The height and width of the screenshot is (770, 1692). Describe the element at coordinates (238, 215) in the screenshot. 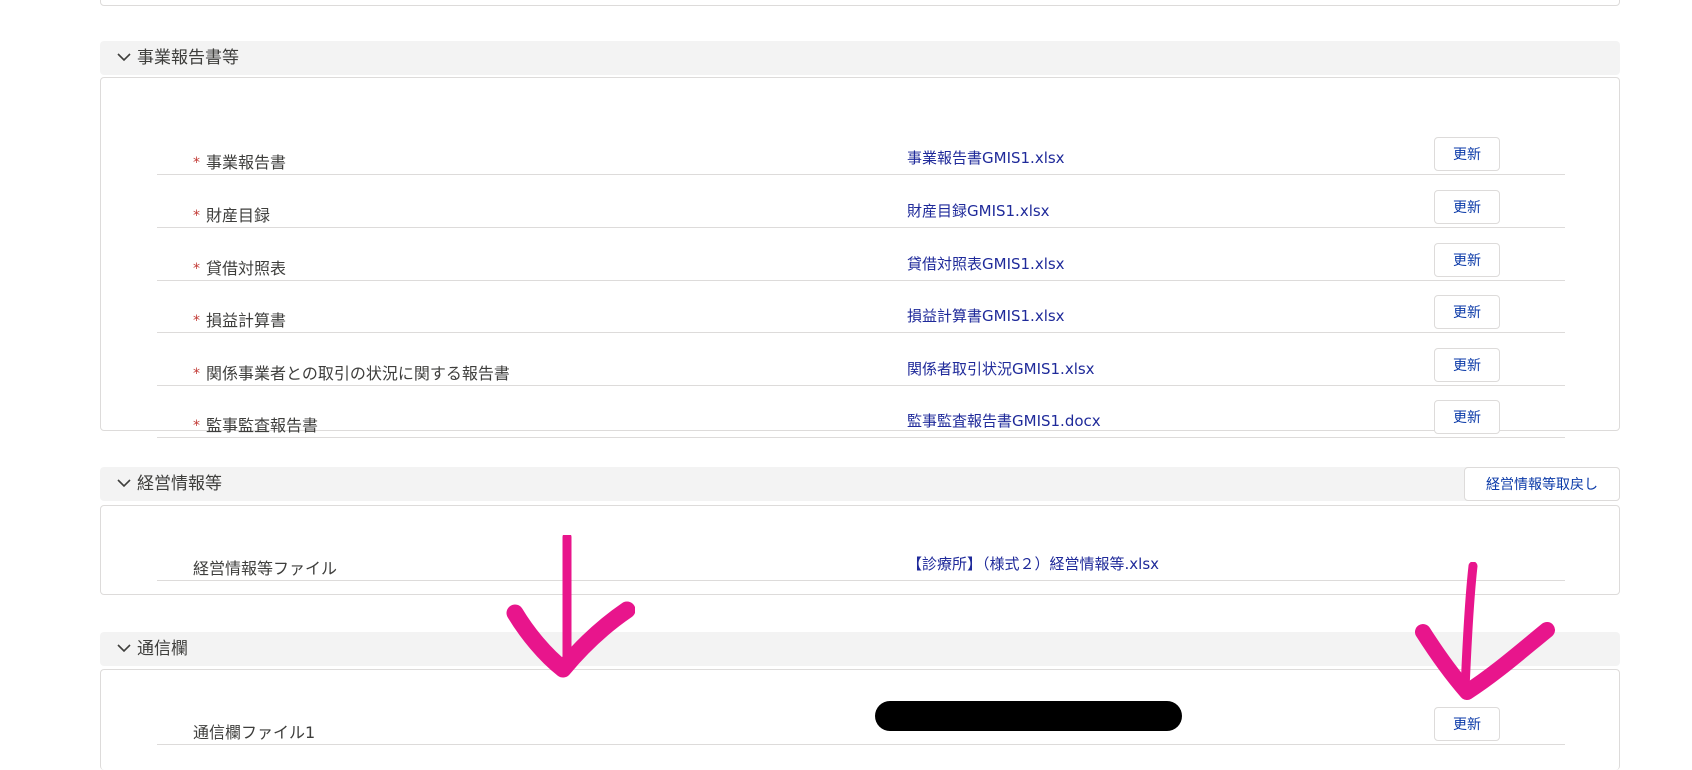

I see `row-label-text: 財産目録` at that location.